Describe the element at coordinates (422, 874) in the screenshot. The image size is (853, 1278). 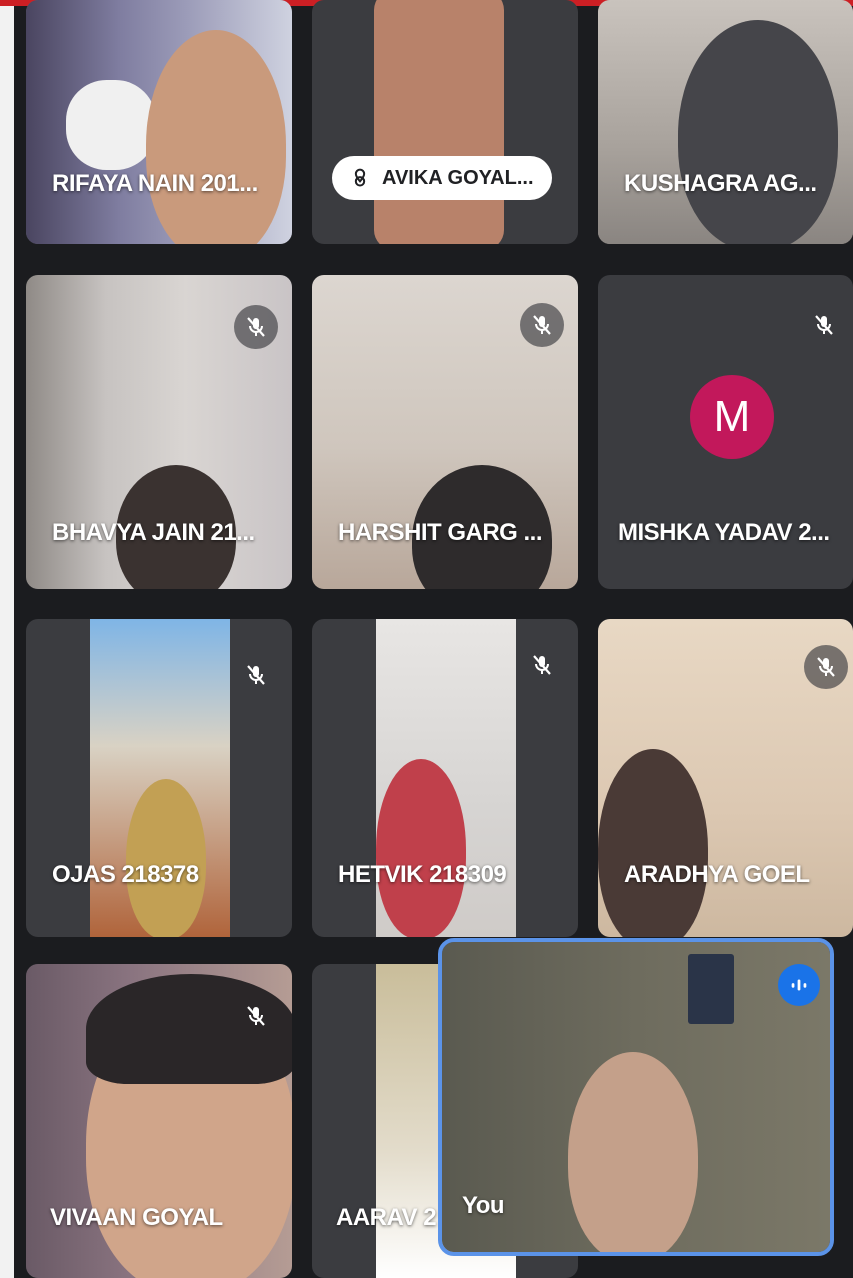
I see `participant-name: HETVIK 218309` at that location.